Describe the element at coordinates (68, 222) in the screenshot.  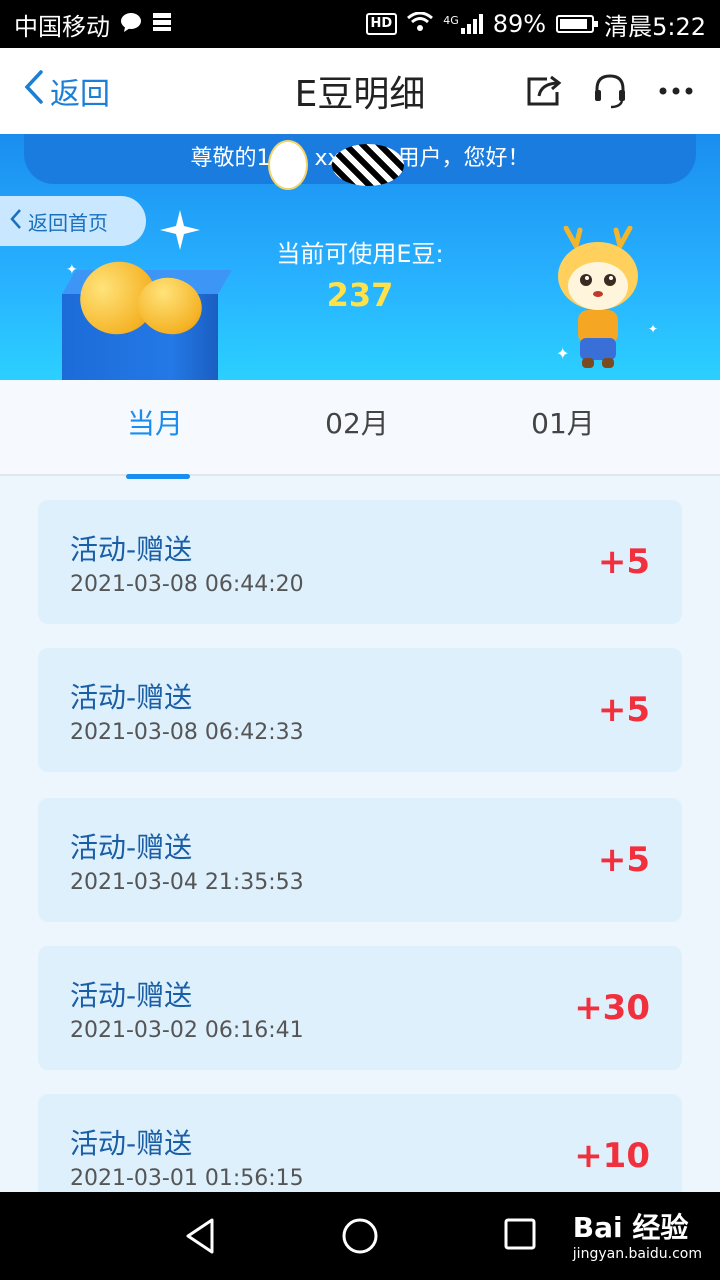
I see `home-label: 返回首页` at that location.